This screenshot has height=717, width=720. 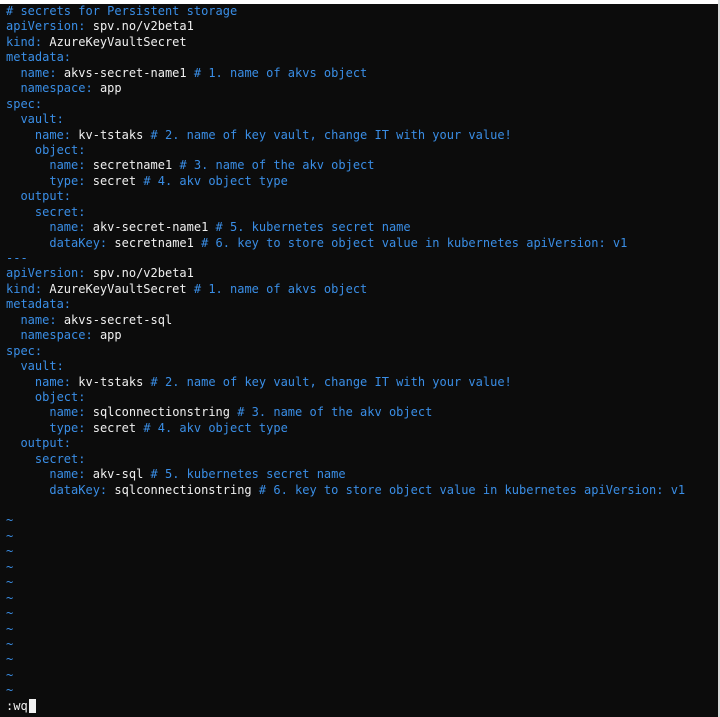 I want to click on yaml-key: spec:, so click(x=24, y=350).